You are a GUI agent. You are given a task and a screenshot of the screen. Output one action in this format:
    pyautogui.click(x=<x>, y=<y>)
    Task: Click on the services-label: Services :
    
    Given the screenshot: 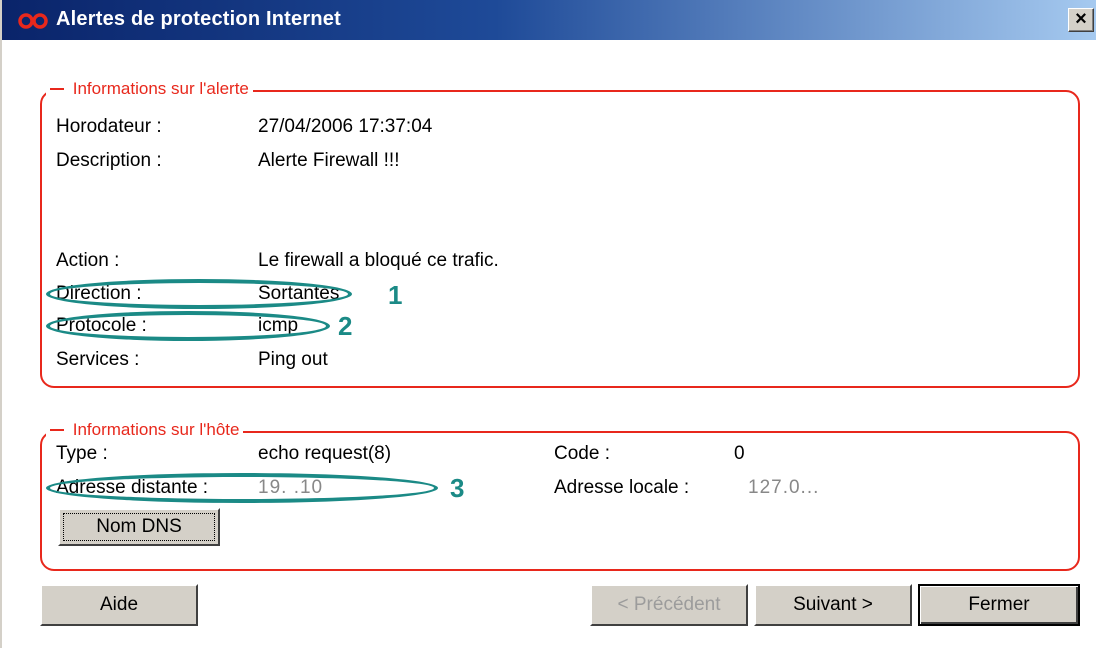 What is the action you would take?
    pyautogui.click(x=98, y=359)
    